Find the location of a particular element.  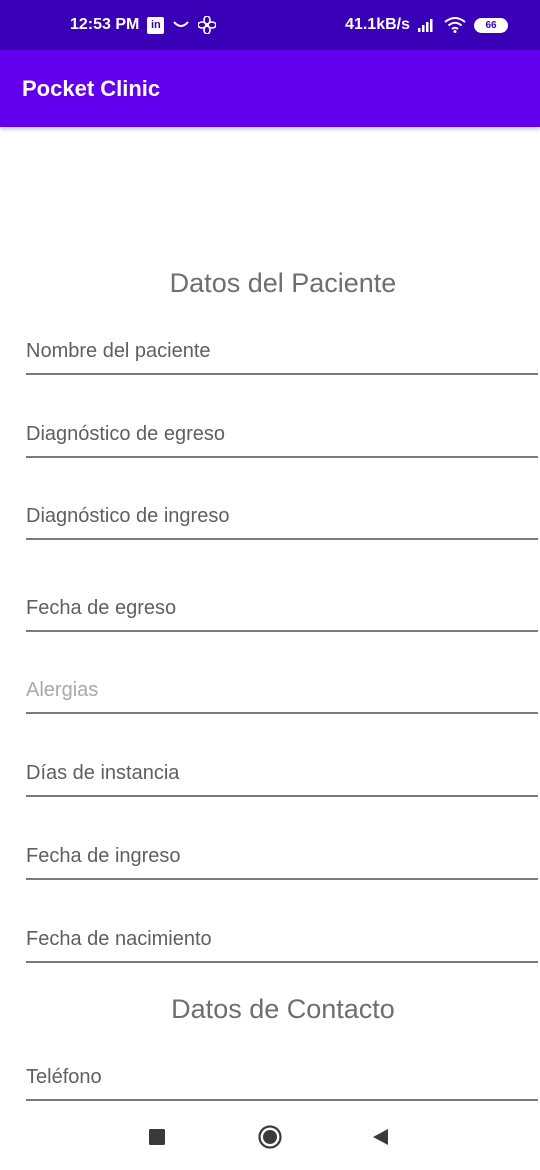

discharge-date-field is located at coordinates (282, 607).